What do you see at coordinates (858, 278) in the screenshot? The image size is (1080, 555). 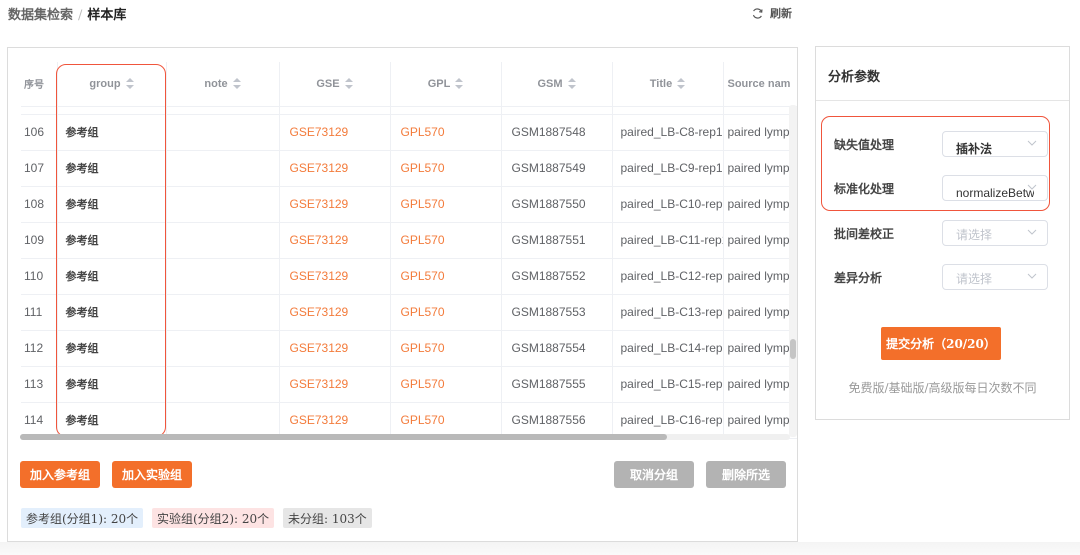 I see `differential-analysis-label: 差异分析` at bounding box center [858, 278].